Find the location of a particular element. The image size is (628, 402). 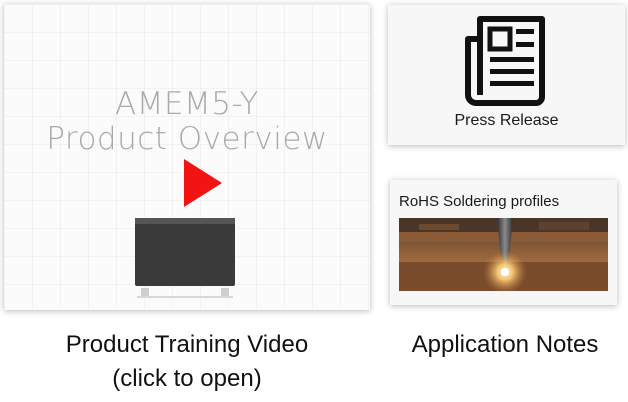

press-release-label: Press Release is located at coordinates (506, 120).